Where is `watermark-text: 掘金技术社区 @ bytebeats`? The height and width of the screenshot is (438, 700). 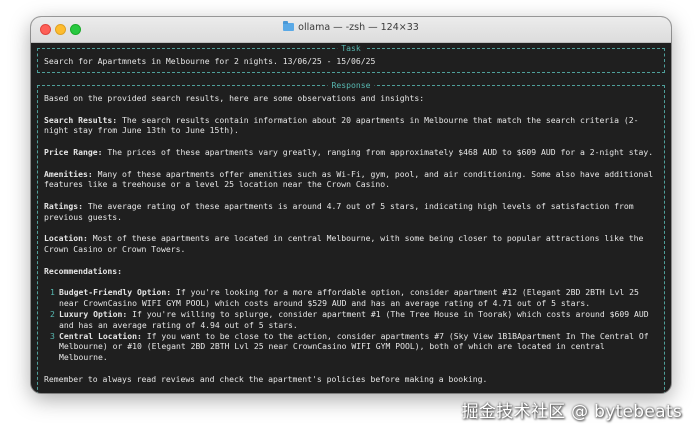
watermark-text: 掘金技术社区 @ bytebeats is located at coordinates (571, 412).